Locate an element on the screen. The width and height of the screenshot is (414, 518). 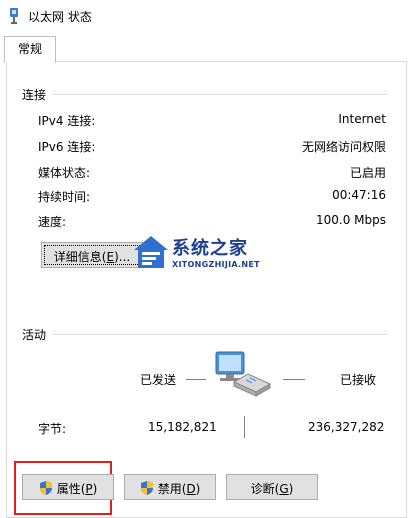
properties-button: 属性(P) is located at coordinates (68, 487).